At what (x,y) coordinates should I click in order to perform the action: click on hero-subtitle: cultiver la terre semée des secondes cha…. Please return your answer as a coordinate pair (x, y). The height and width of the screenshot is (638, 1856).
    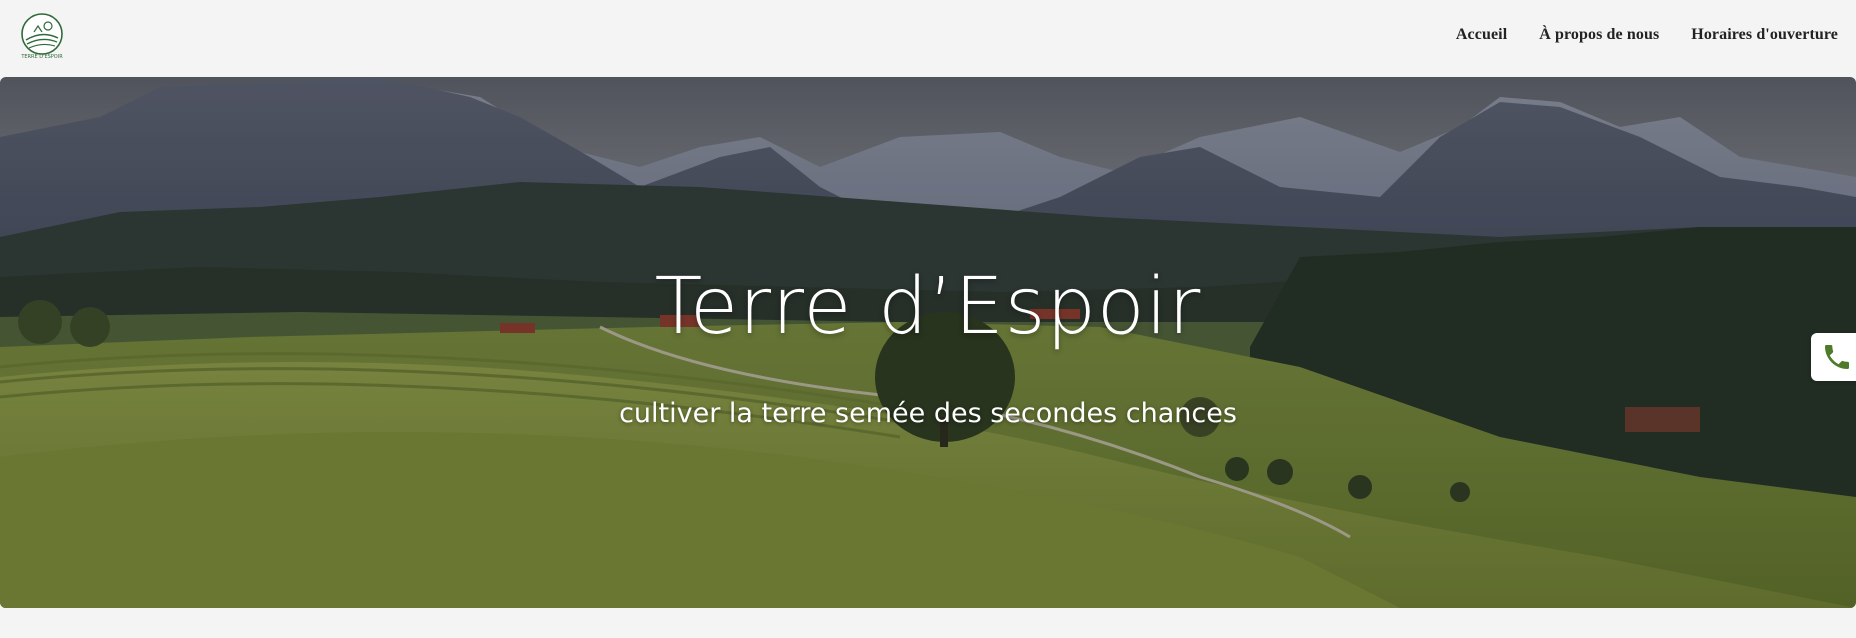
    Looking at the image, I should click on (928, 413).